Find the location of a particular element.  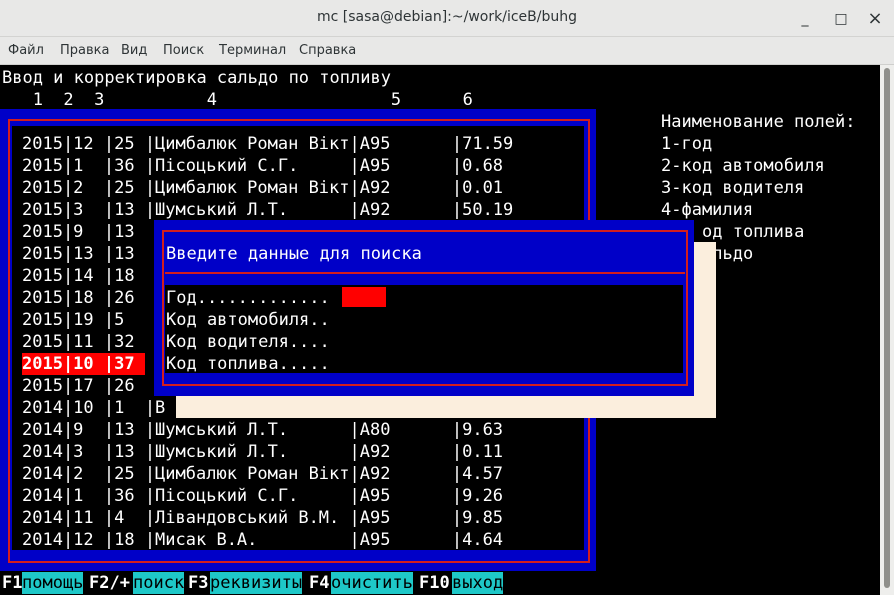

f3-key: F3 is located at coordinates (198, 583).